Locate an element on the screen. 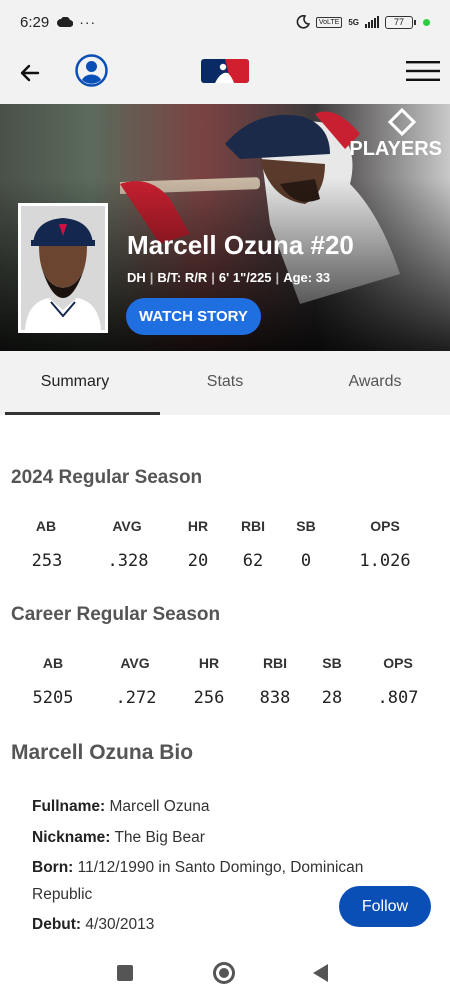  player-headshot is located at coordinates (63, 268).